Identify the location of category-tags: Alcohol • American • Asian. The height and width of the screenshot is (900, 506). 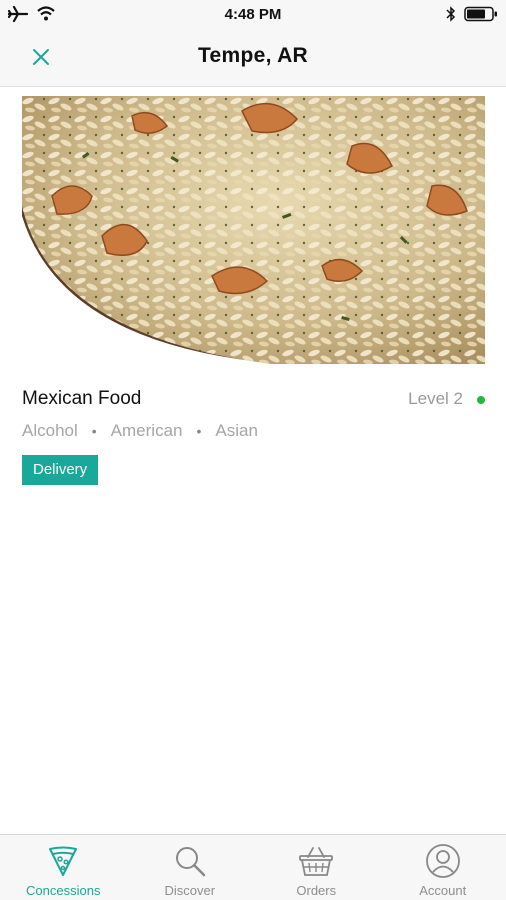
(140, 431).